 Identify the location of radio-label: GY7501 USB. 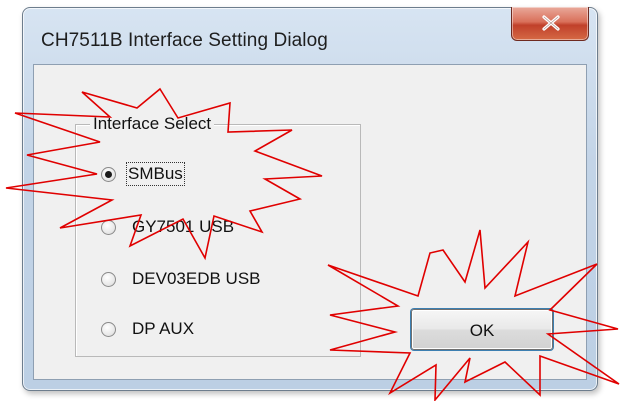
(183, 226).